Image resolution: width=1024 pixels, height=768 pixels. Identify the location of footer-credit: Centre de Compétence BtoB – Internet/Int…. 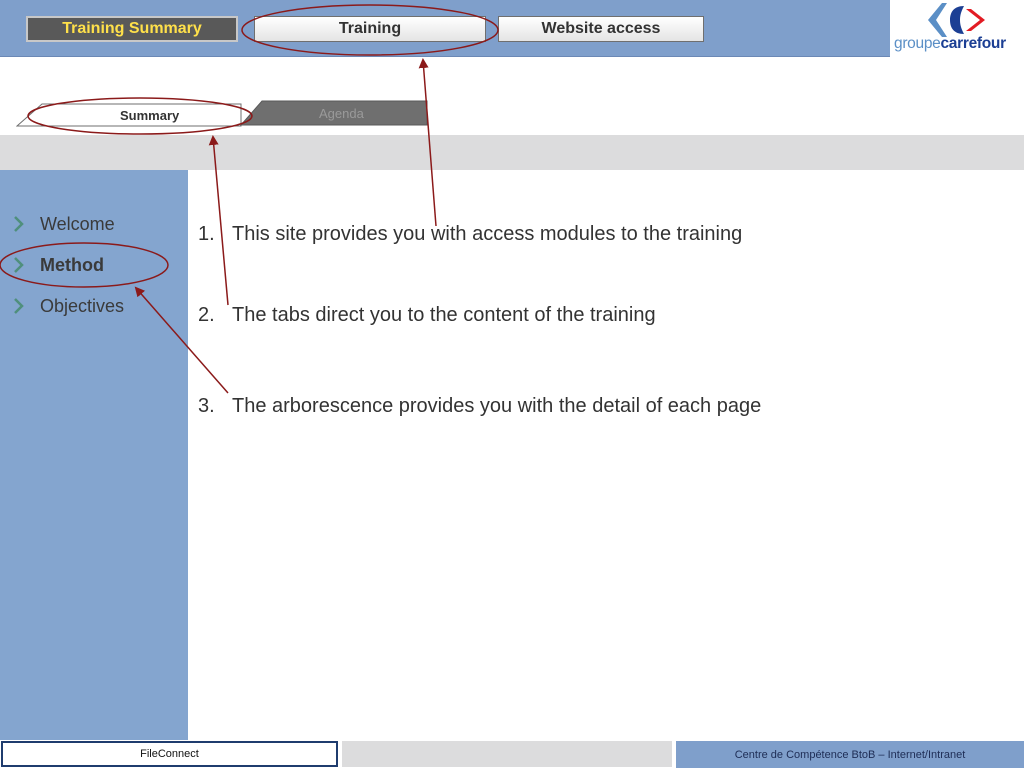
(850, 754).